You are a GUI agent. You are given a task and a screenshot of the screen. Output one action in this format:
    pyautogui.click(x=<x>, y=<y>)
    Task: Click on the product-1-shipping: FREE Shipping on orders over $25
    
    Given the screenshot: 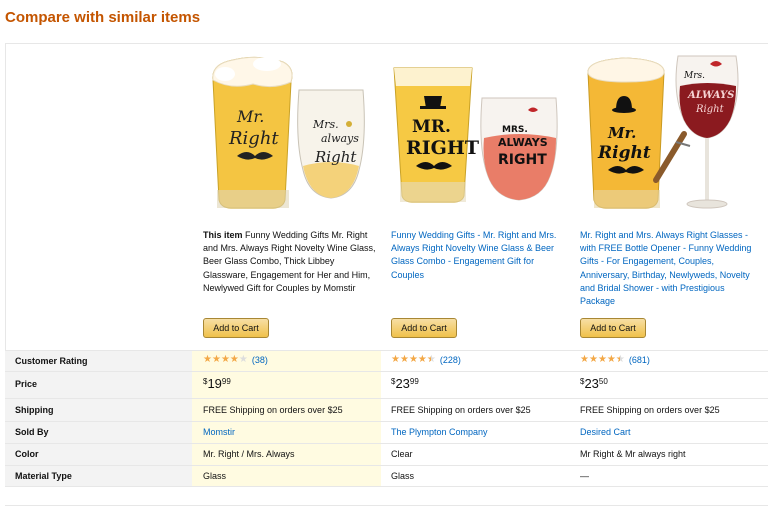 What is the action you would take?
    pyautogui.click(x=273, y=410)
    